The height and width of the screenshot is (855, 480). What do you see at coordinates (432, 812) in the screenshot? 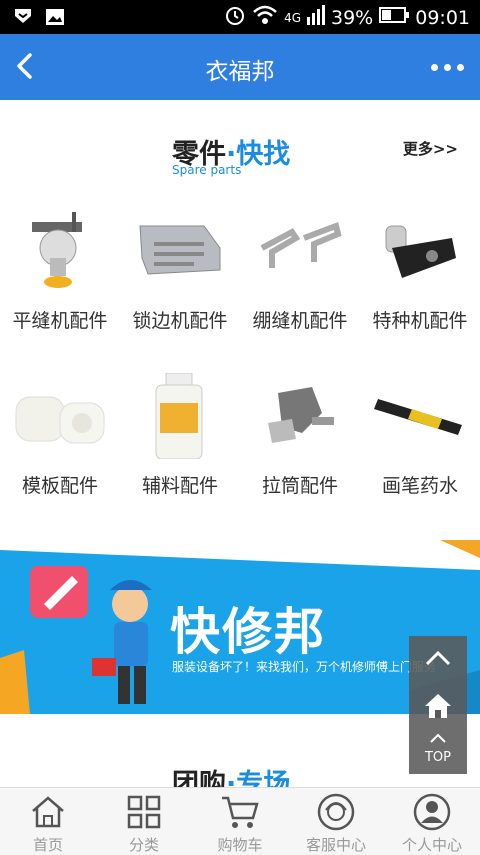
I see `user-icon` at bounding box center [432, 812].